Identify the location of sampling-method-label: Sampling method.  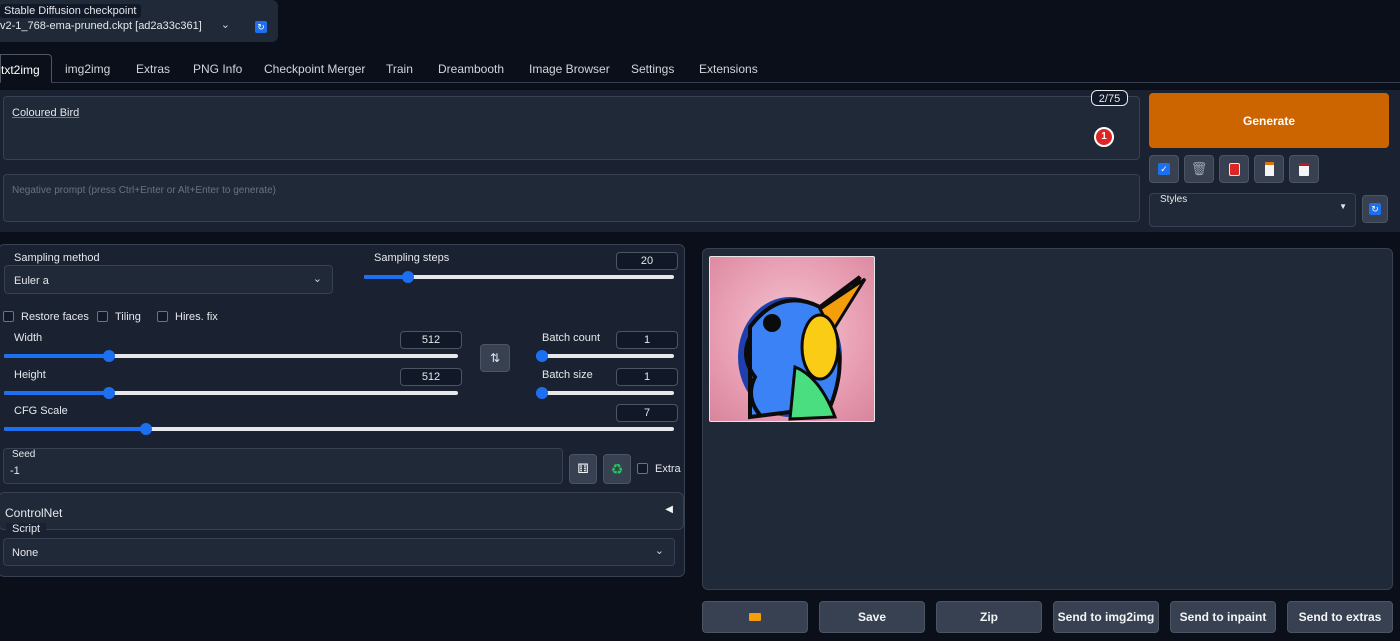
(57, 258).